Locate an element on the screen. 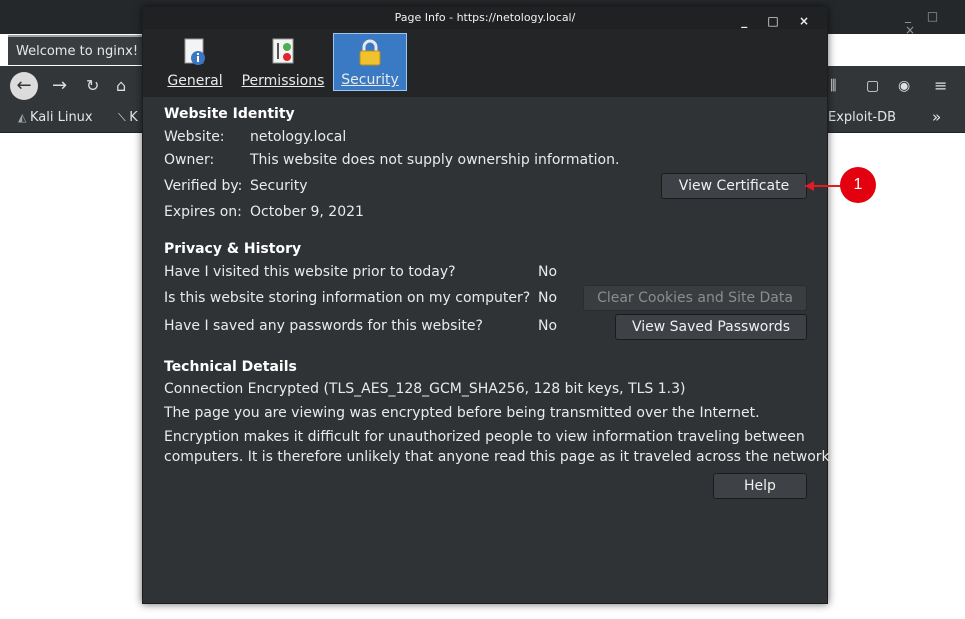 This screenshot has height=619, width=965. info-icon is located at coordinates (195, 54).